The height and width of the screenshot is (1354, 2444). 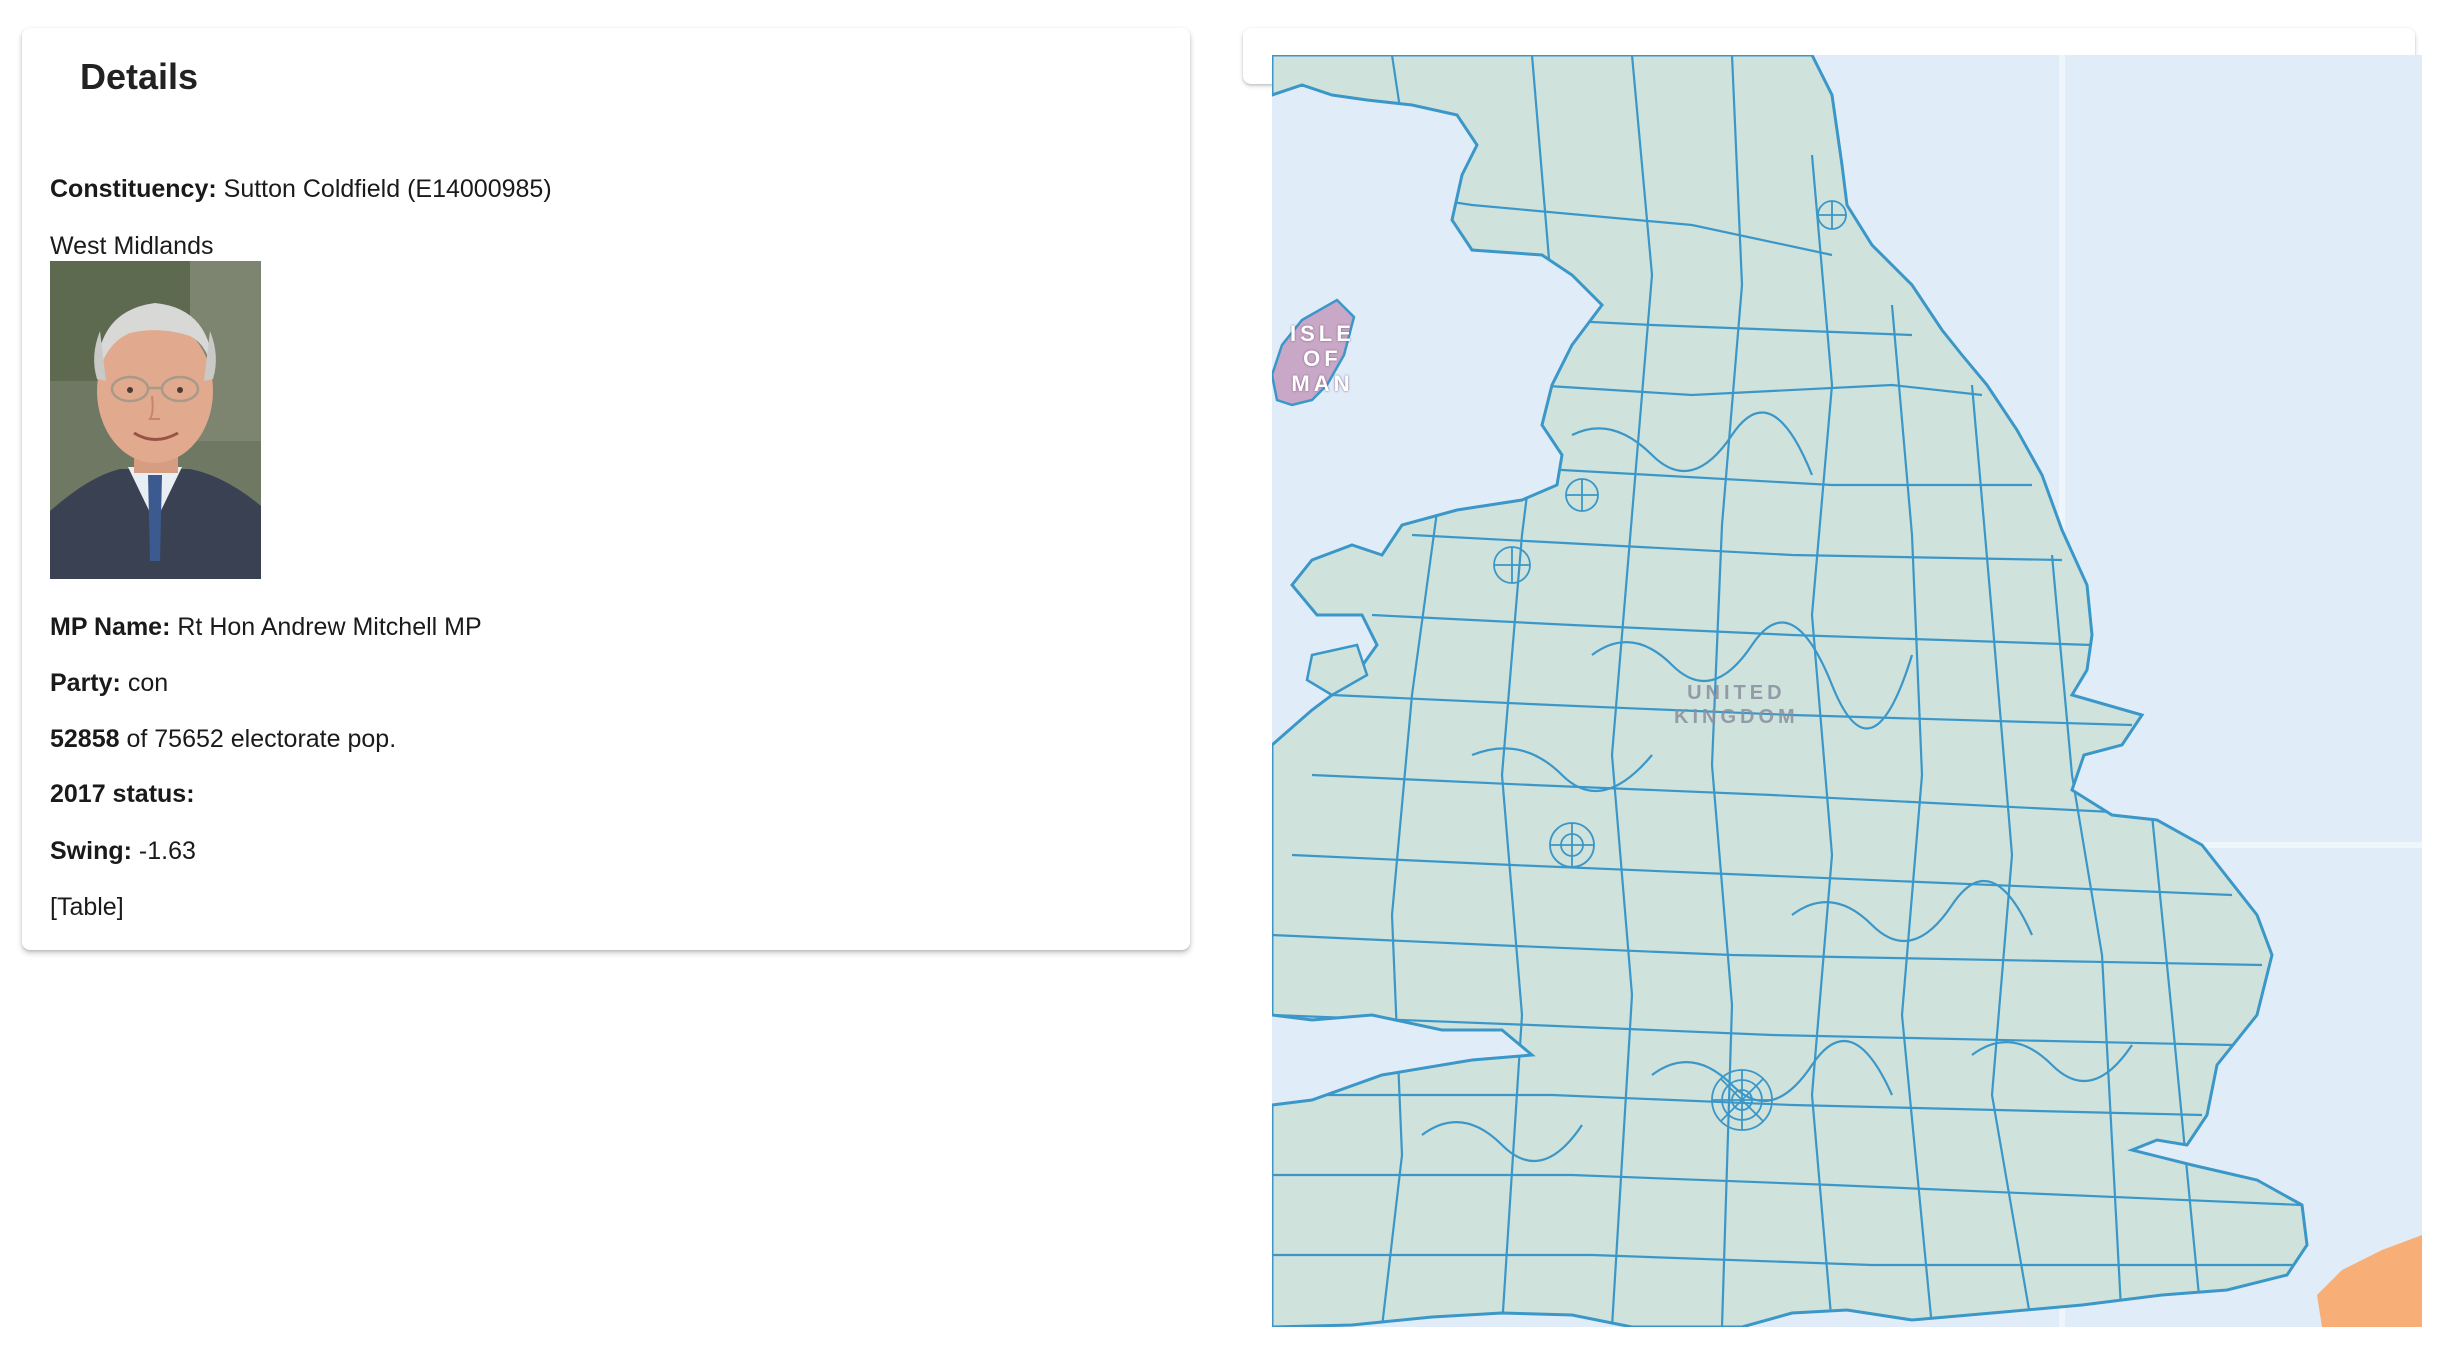 I want to click on electorate-text: of 75652 electorate pop., so click(x=261, y=739).